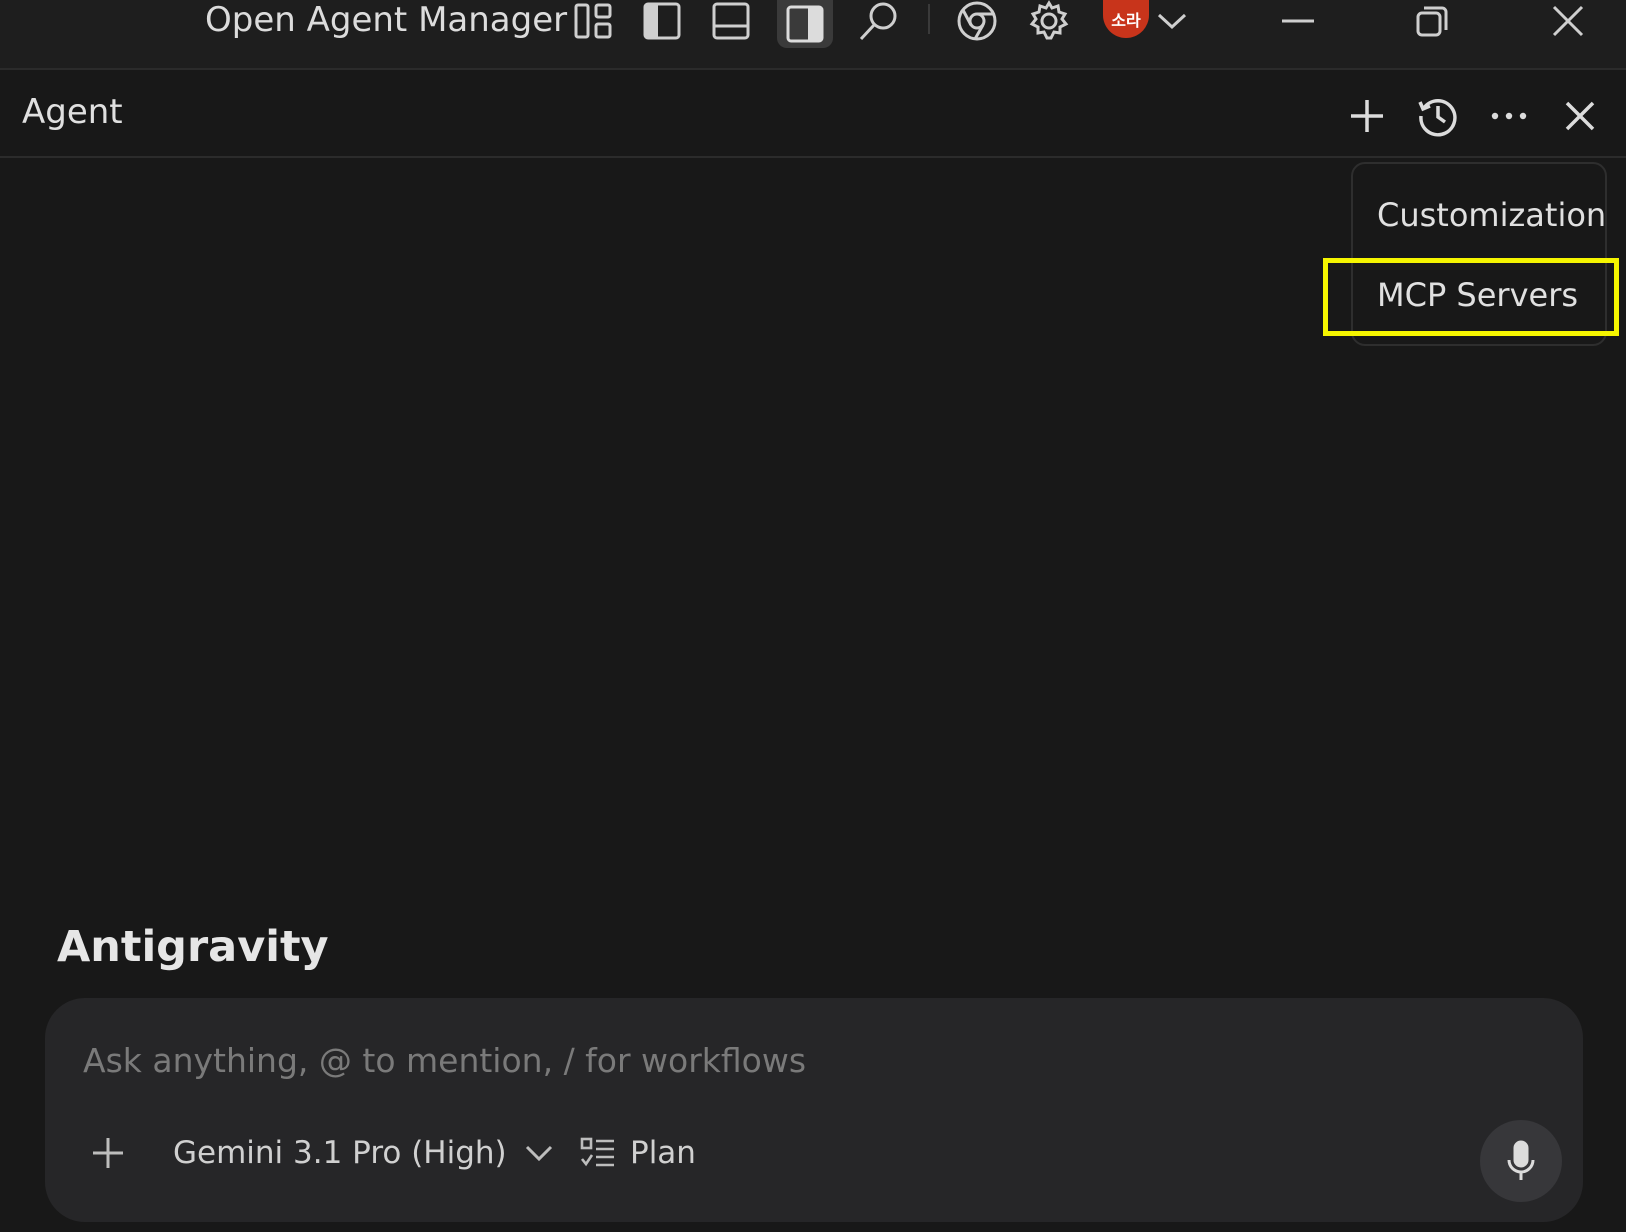 Image resolution: width=1626 pixels, height=1232 pixels. What do you see at coordinates (108, 1153) in the screenshot?
I see `add-context-button` at bounding box center [108, 1153].